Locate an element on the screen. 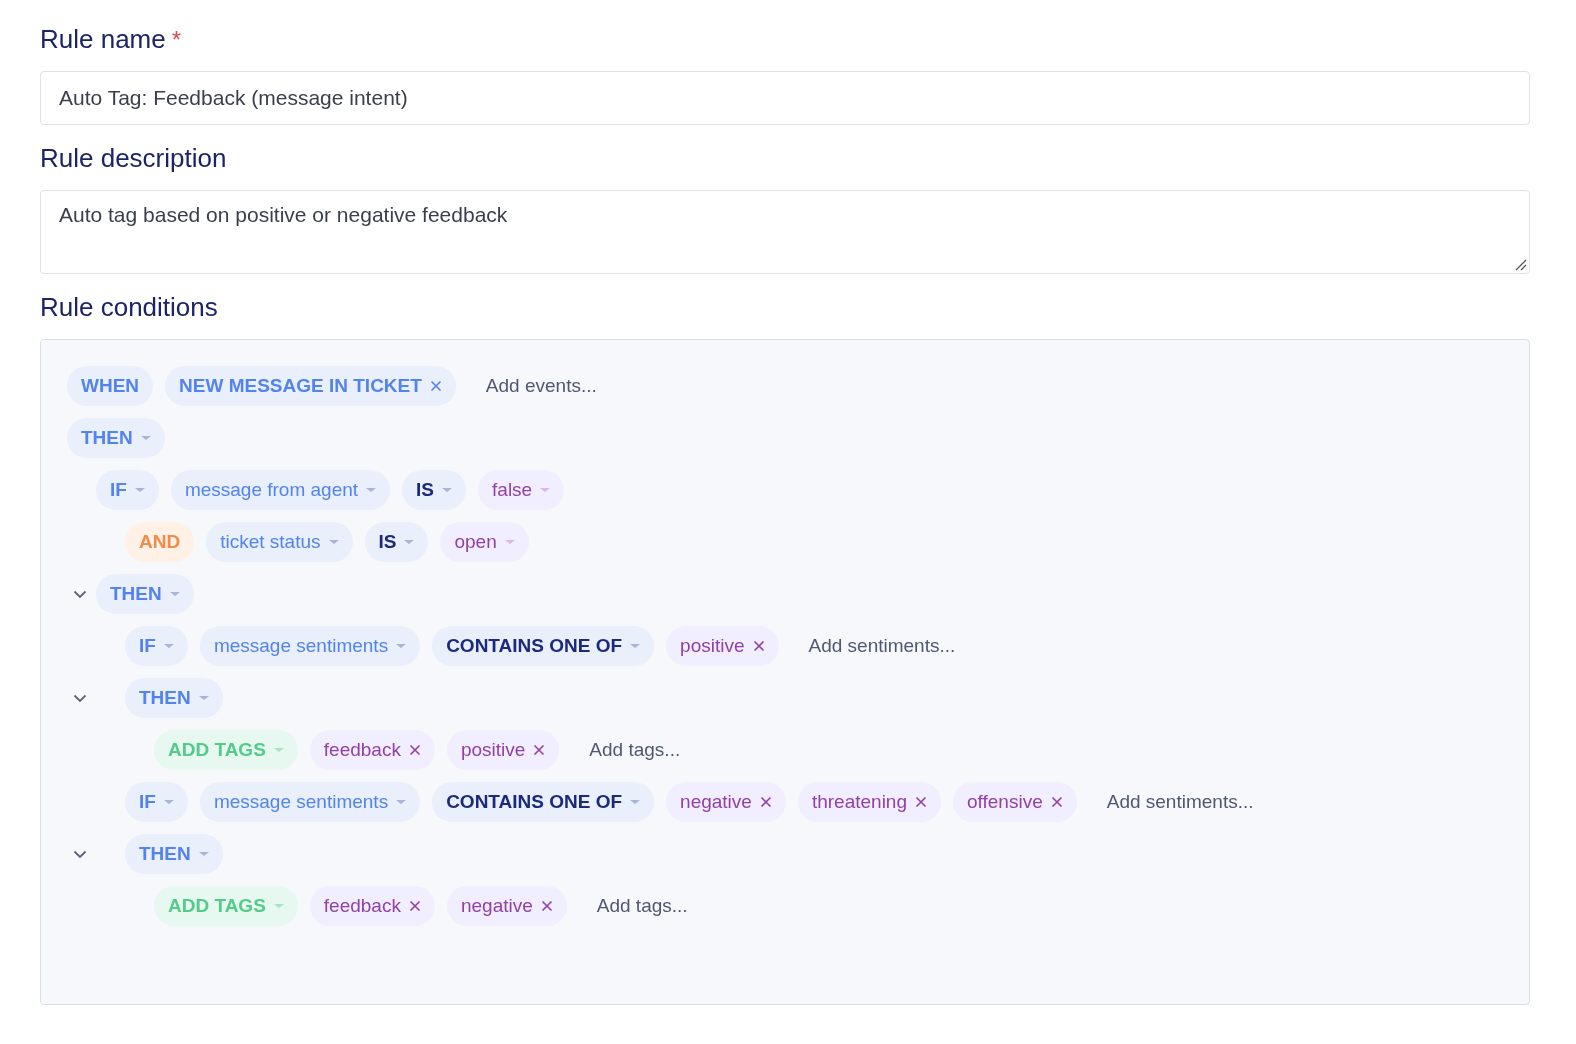  rule-description-textarea: Auto tag based on positive or negative feedback is located at coordinates (785, 232).